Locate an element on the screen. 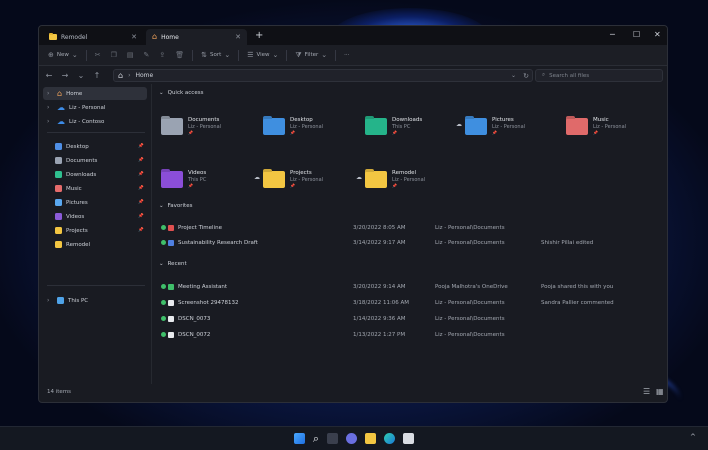  sidebar-item-home: › ⌂ Home is located at coordinates (95, 93).